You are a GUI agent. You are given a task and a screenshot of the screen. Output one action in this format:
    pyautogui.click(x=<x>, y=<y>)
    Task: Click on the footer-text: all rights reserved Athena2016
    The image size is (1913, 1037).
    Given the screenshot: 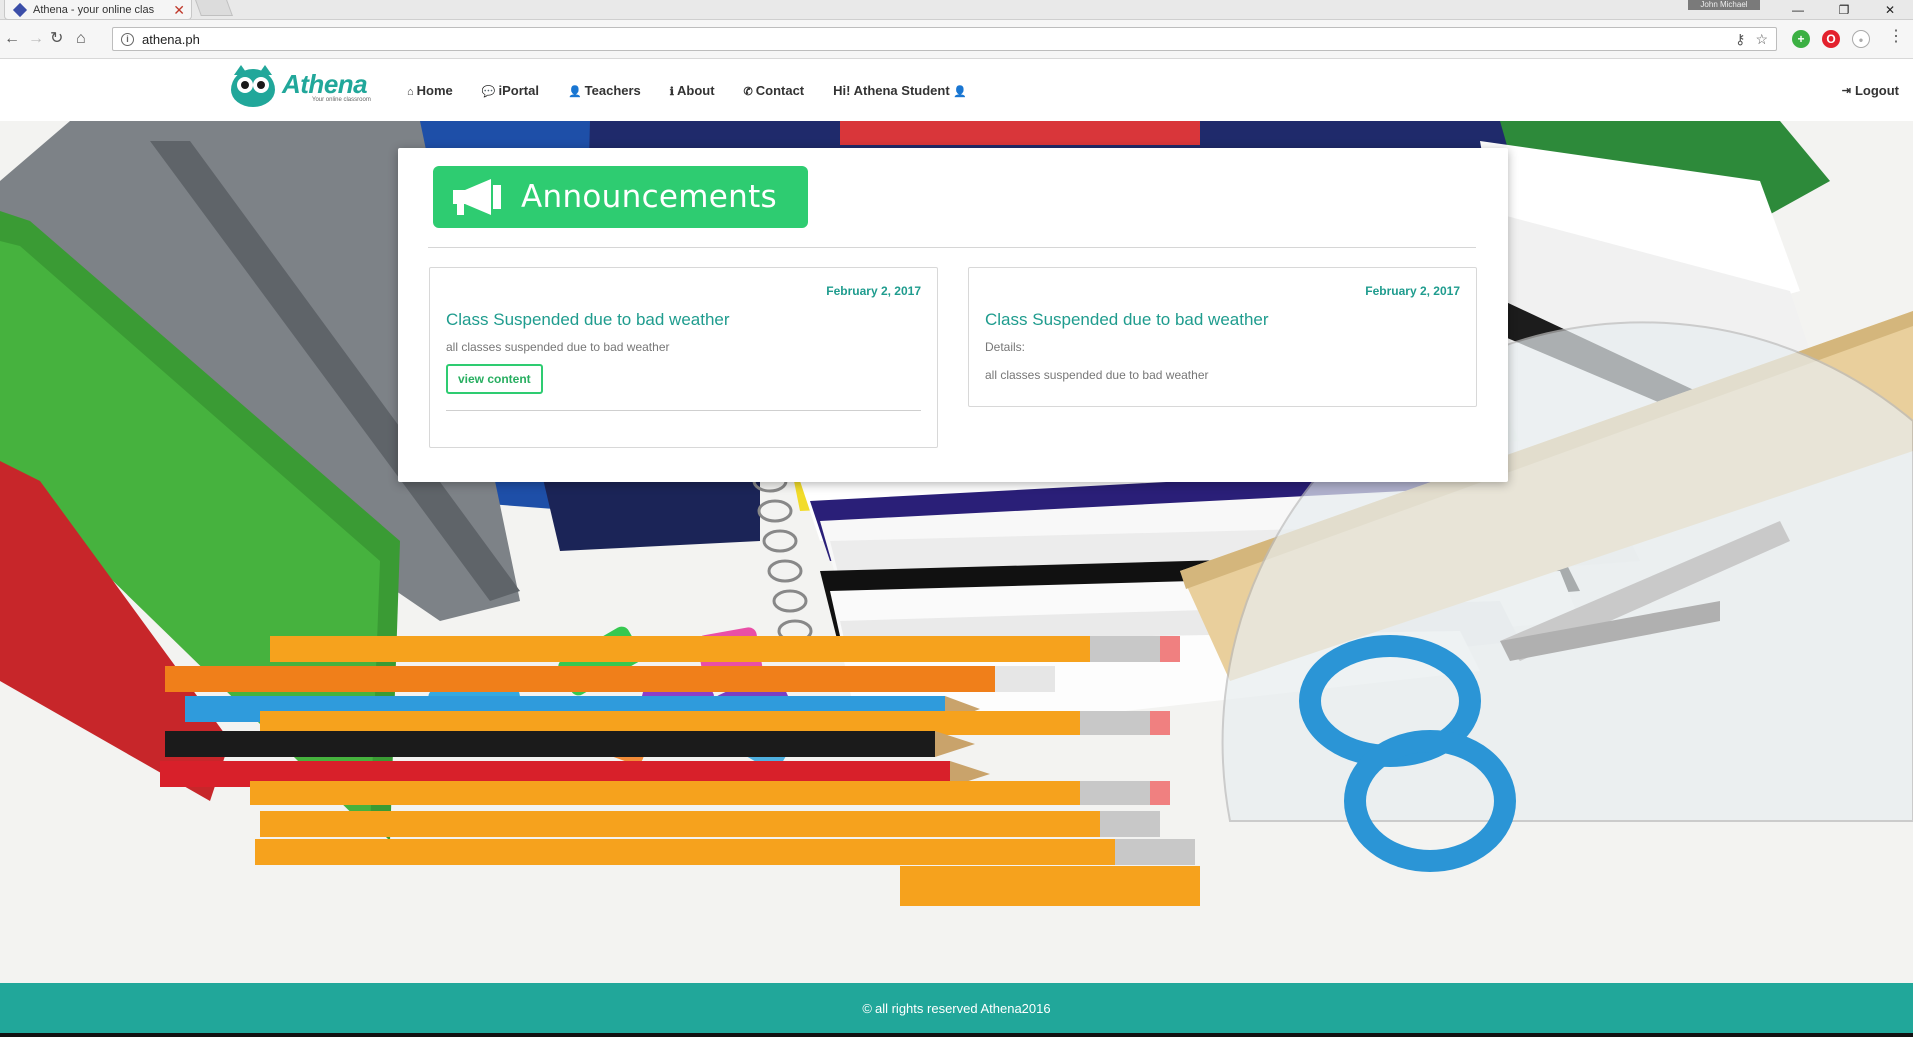 What is the action you would take?
    pyautogui.click(x=962, y=1008)
    